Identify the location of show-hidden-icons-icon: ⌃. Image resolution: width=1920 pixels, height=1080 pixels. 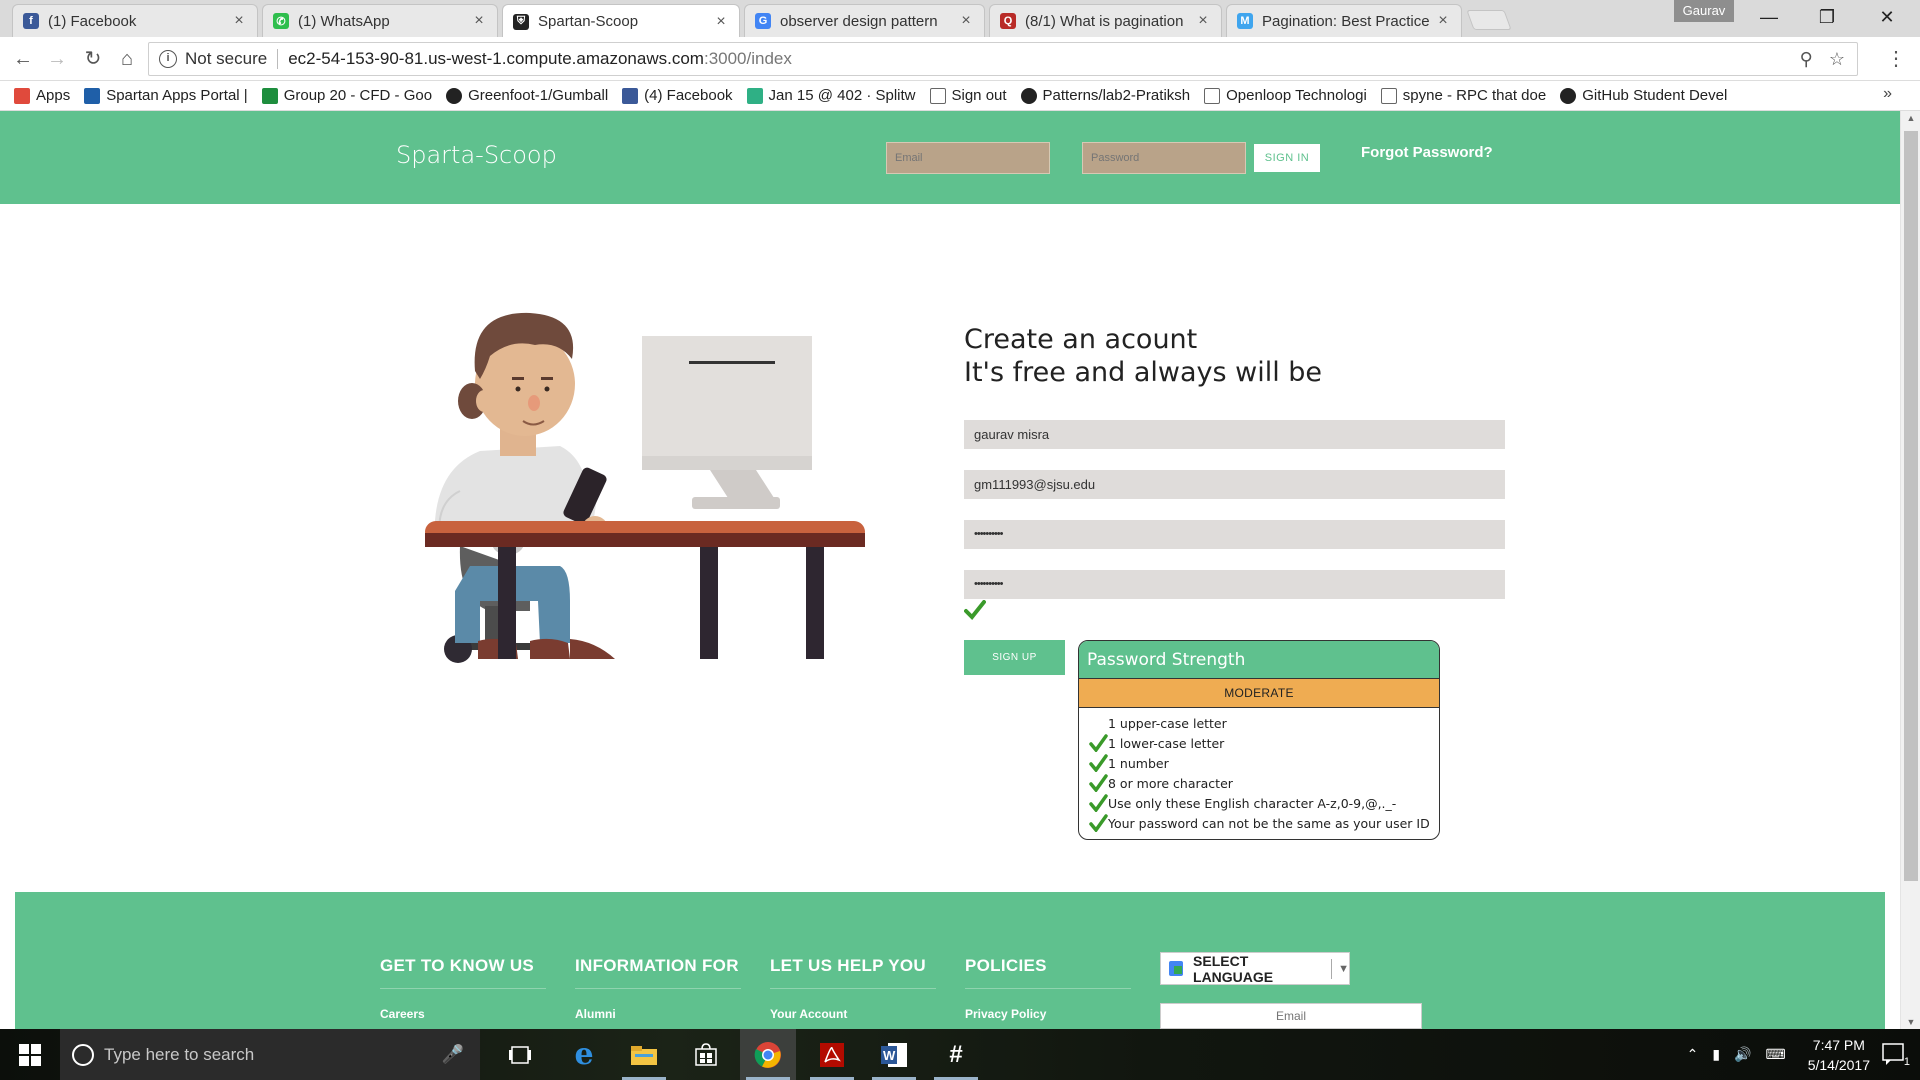
(1693, 1054).